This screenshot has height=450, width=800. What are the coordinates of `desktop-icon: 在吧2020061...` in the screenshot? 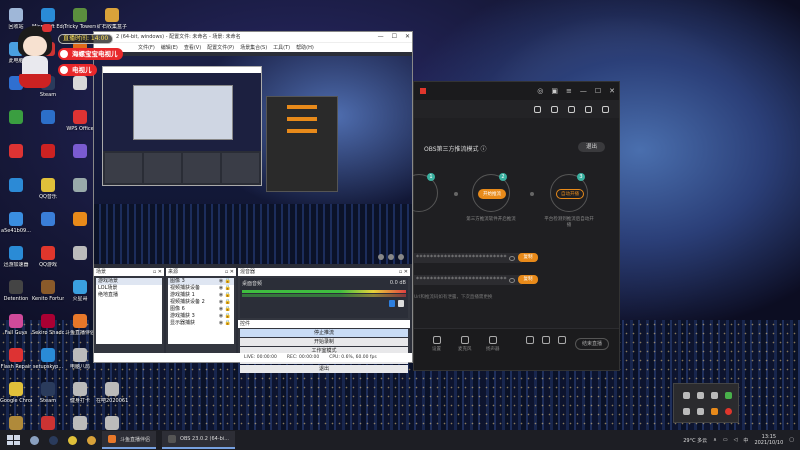 It's located at (112, 399).